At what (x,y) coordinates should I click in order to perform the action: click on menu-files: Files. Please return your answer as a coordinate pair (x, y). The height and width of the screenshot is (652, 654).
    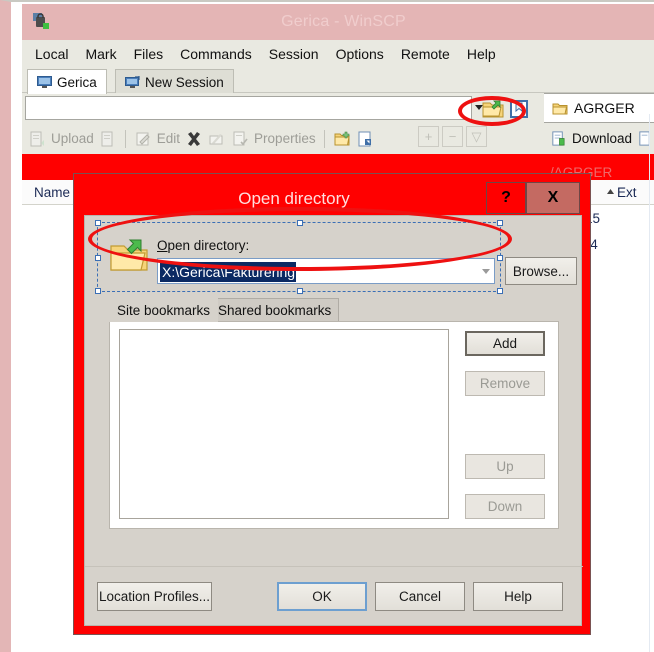
    Looking at the image, I should click on (149, 54).